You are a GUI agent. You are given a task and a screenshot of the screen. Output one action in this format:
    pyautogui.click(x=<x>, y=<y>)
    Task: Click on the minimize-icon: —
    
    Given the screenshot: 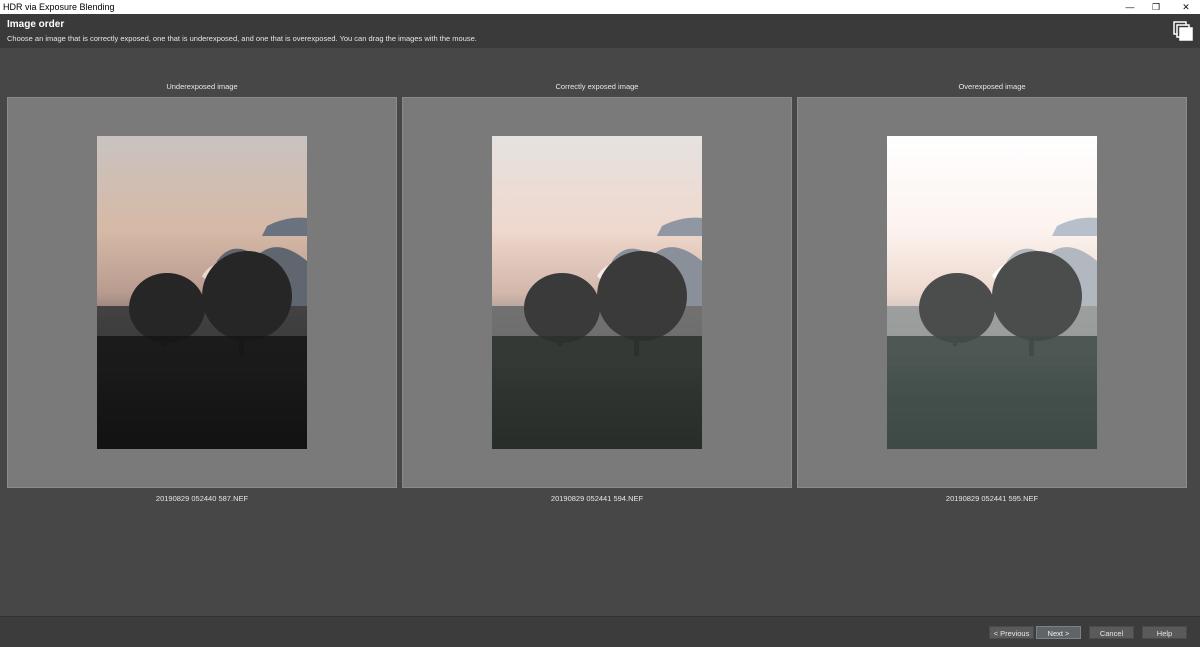 What is the action you would take?
    pyautogui.click(x=1130, y=7)
    